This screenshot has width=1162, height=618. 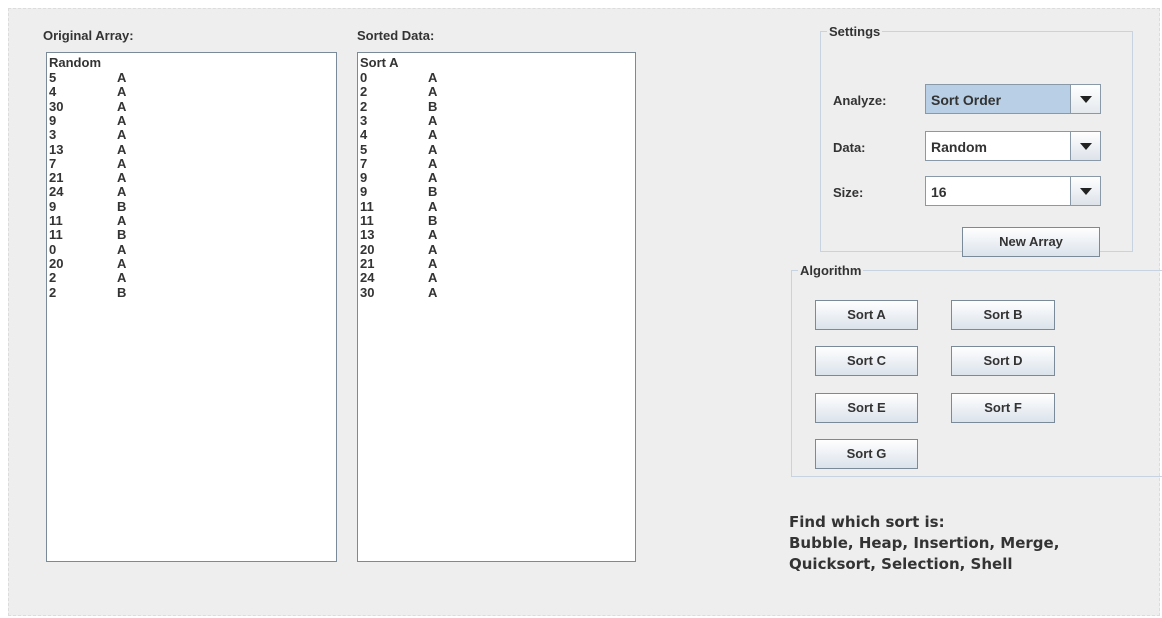 I want to click on analyze-label: Analyze:, so click(x=860, y=100).